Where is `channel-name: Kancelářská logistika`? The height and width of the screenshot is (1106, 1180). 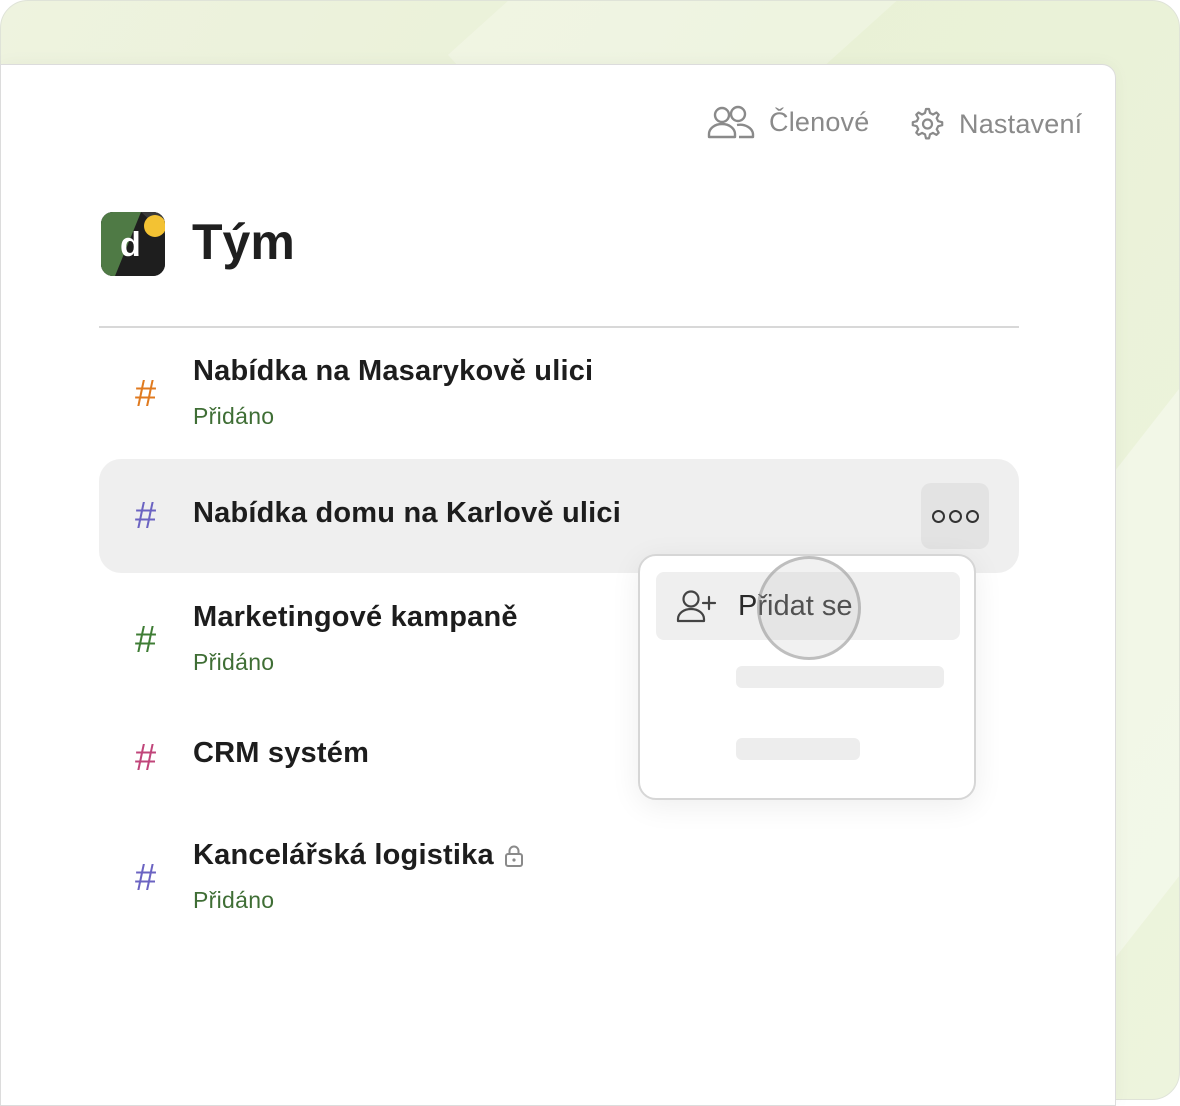
channel-name: Kancelářská logistika is located at coordinates (343, 855).